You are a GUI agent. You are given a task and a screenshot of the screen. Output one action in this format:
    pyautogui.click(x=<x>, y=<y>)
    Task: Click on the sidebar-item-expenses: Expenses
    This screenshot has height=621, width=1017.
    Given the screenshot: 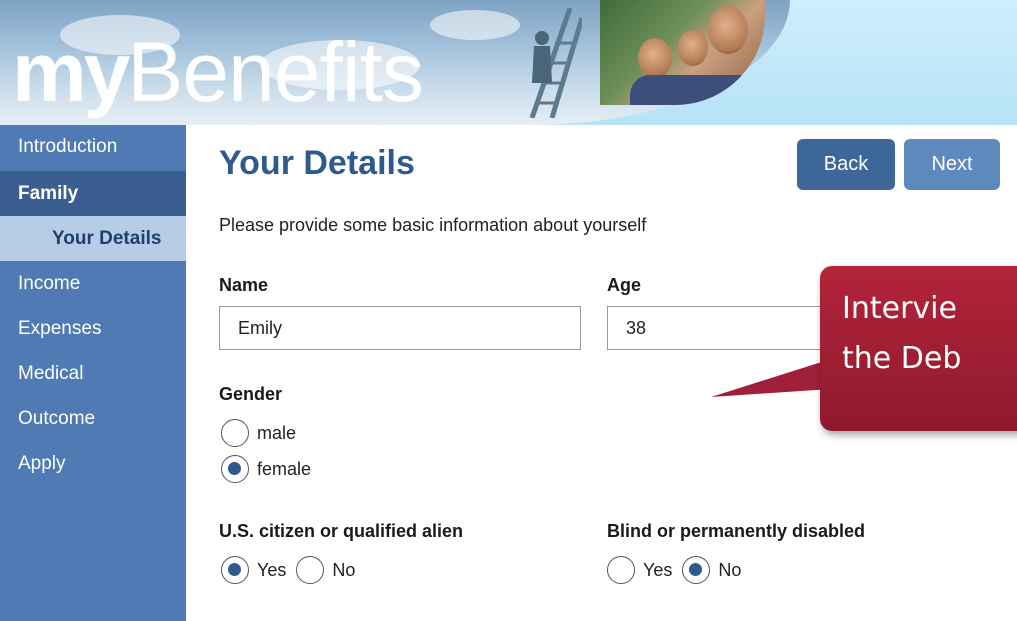 What is the action you would take?
    pyautogui.click(x=93, y=328)
    